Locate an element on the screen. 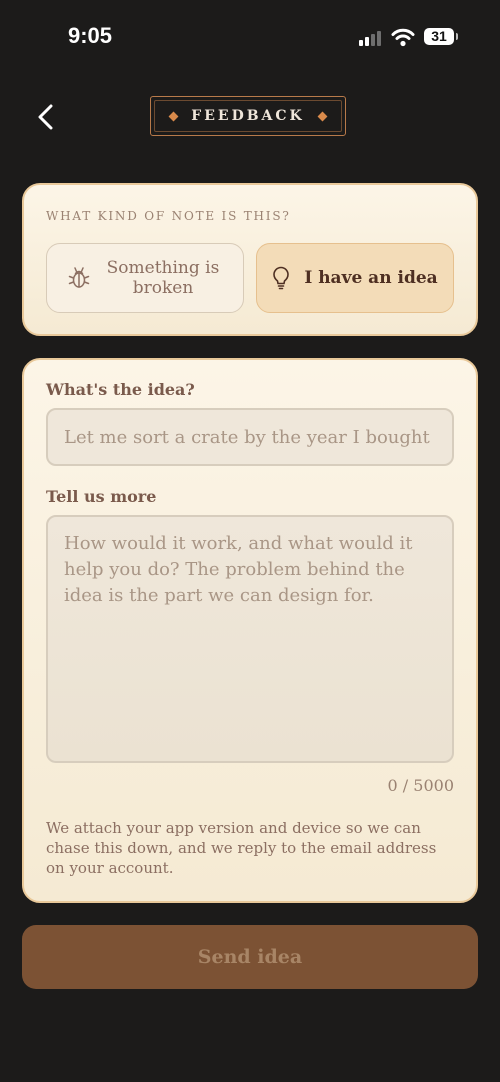  option-something-broken: Something is broken is located at coordinates (145, 278).